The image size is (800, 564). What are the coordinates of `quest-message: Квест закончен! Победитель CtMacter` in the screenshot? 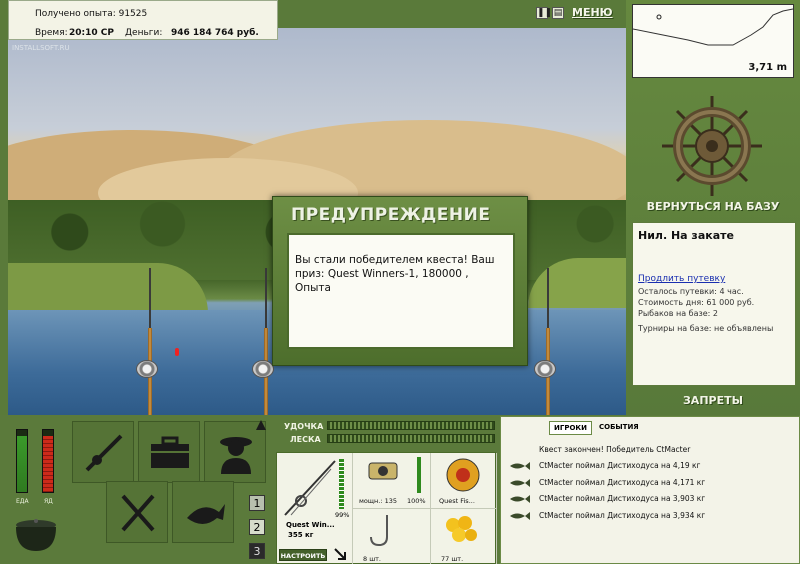 It's located at (615, 449).